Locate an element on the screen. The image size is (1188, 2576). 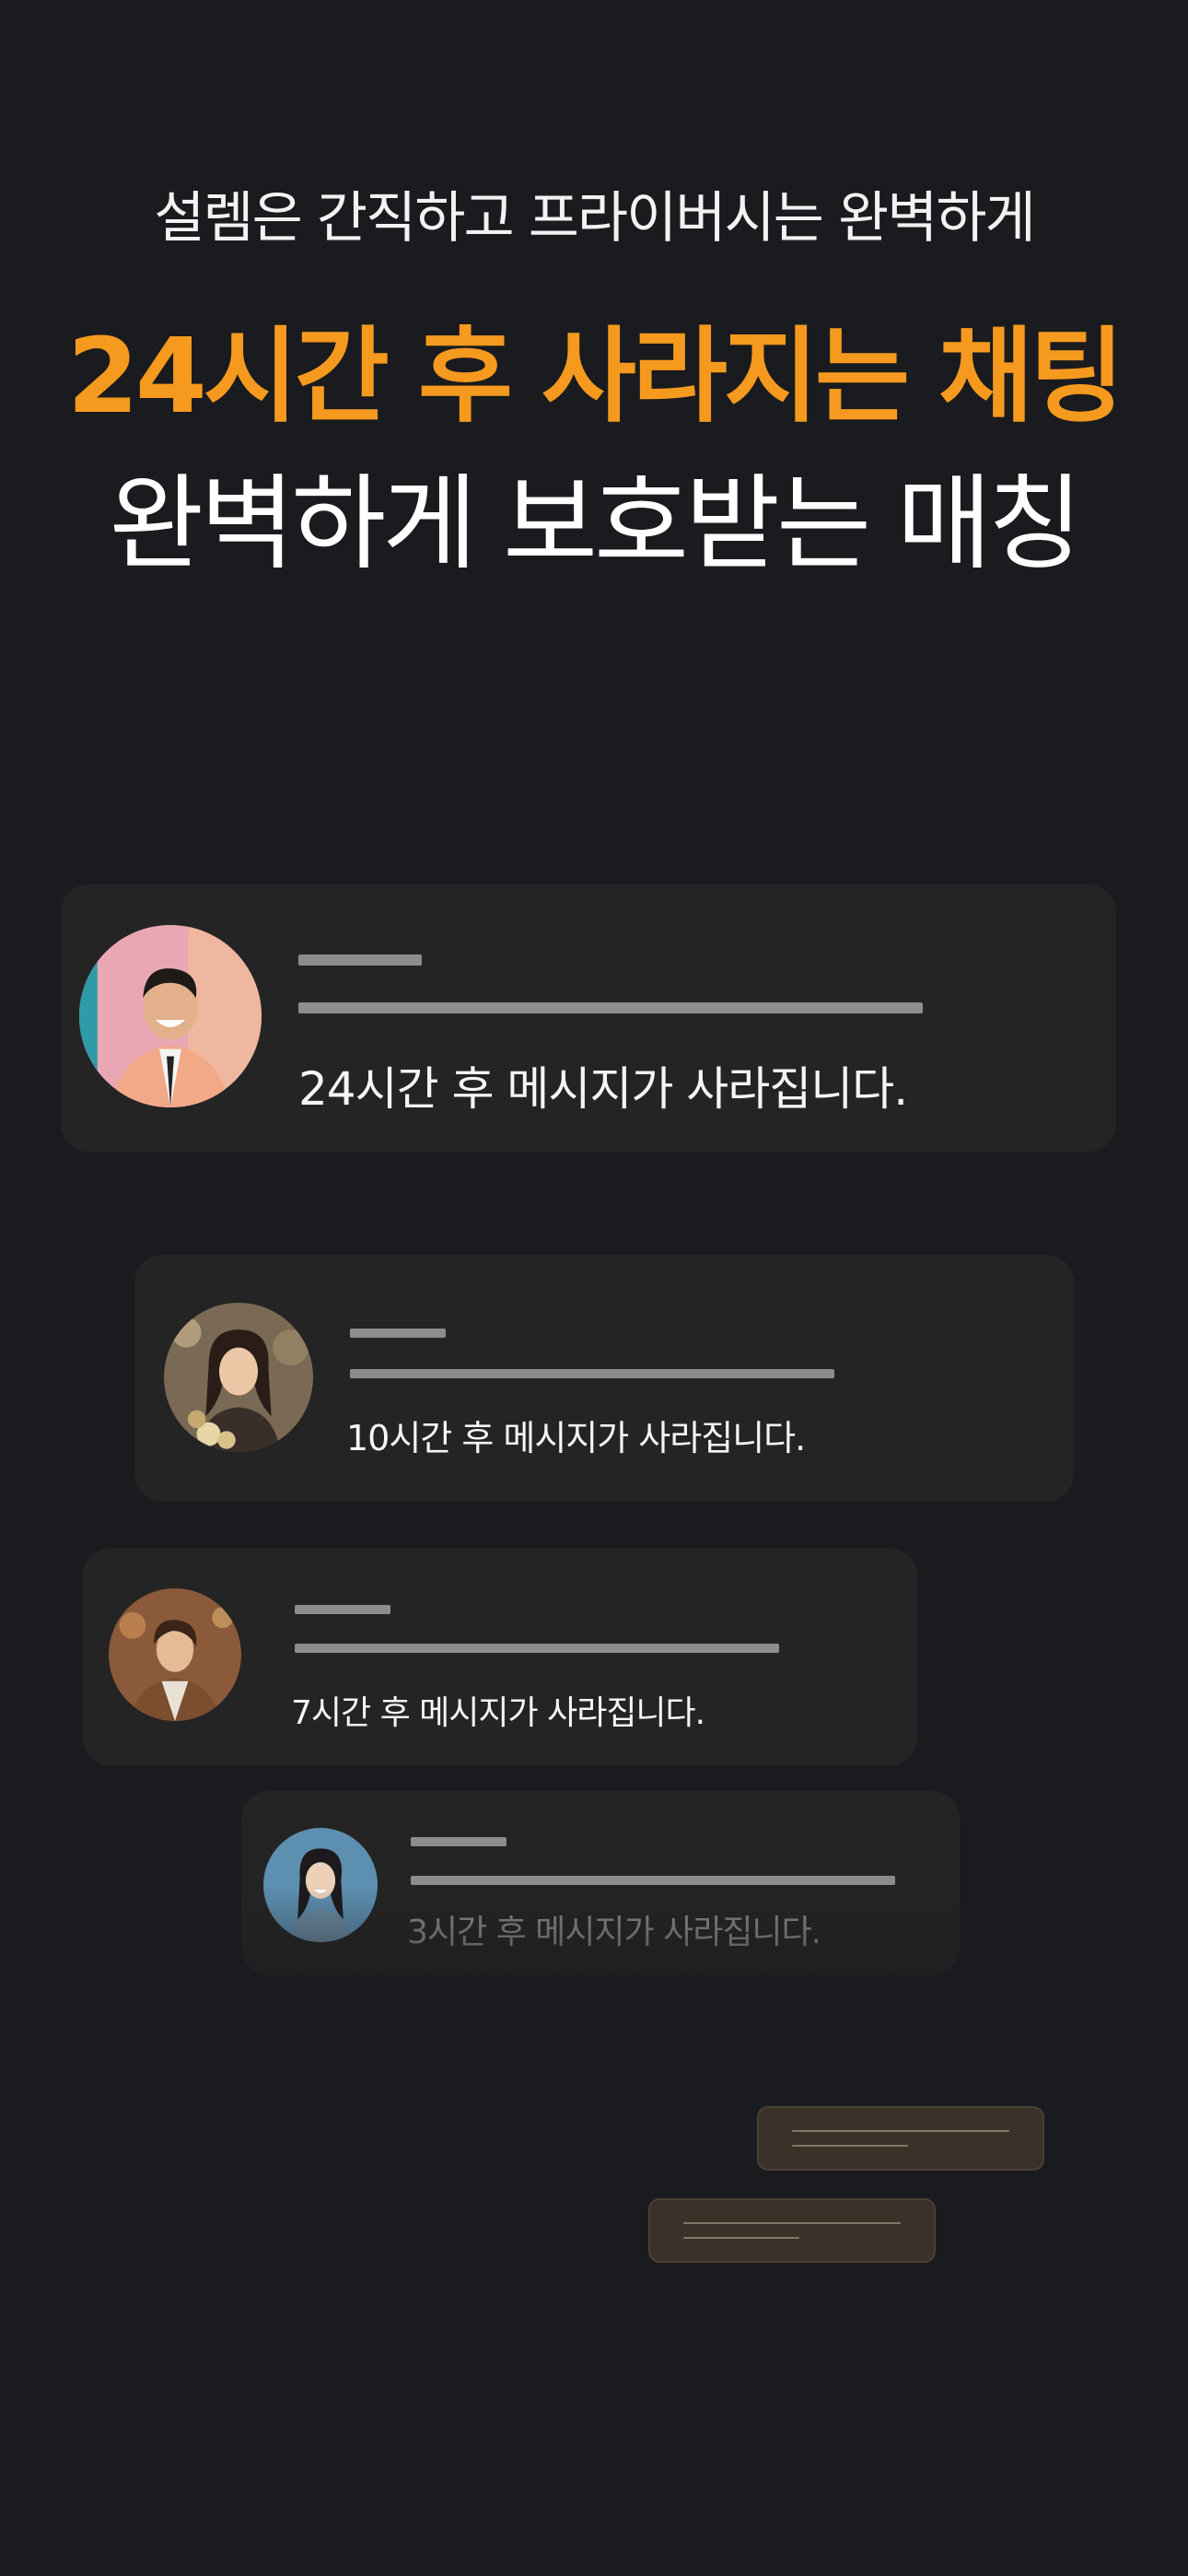
chat-card: 10시간 후 메시지가 사라집니다. is located at coordinates (604, 1378).